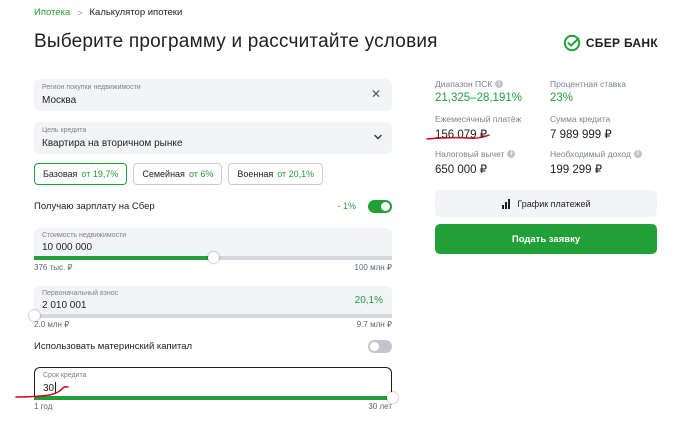 The height and width of the screenshot is (445, 700). What do you see at coordinates (464, 84) in the screenshot?
I see `psk-label: Диапазон ПСК` at bounding box center [464, 84].